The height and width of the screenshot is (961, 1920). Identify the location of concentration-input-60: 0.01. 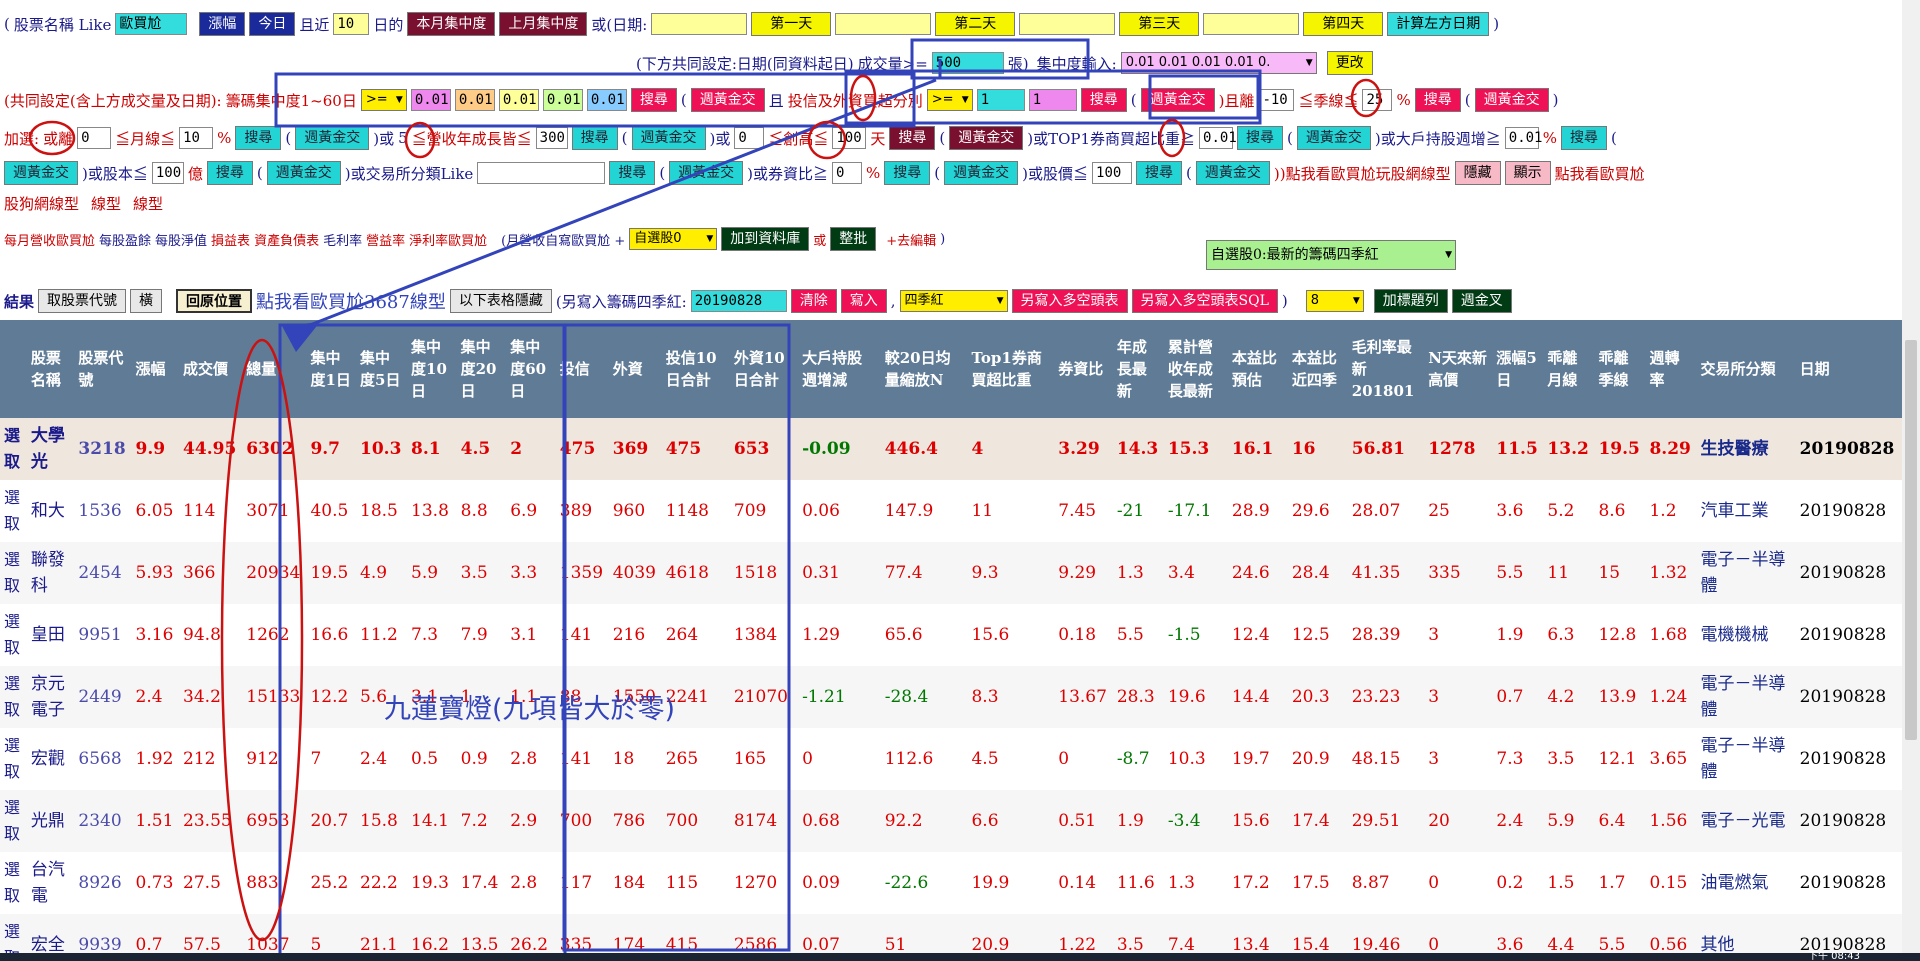
(606, 100).